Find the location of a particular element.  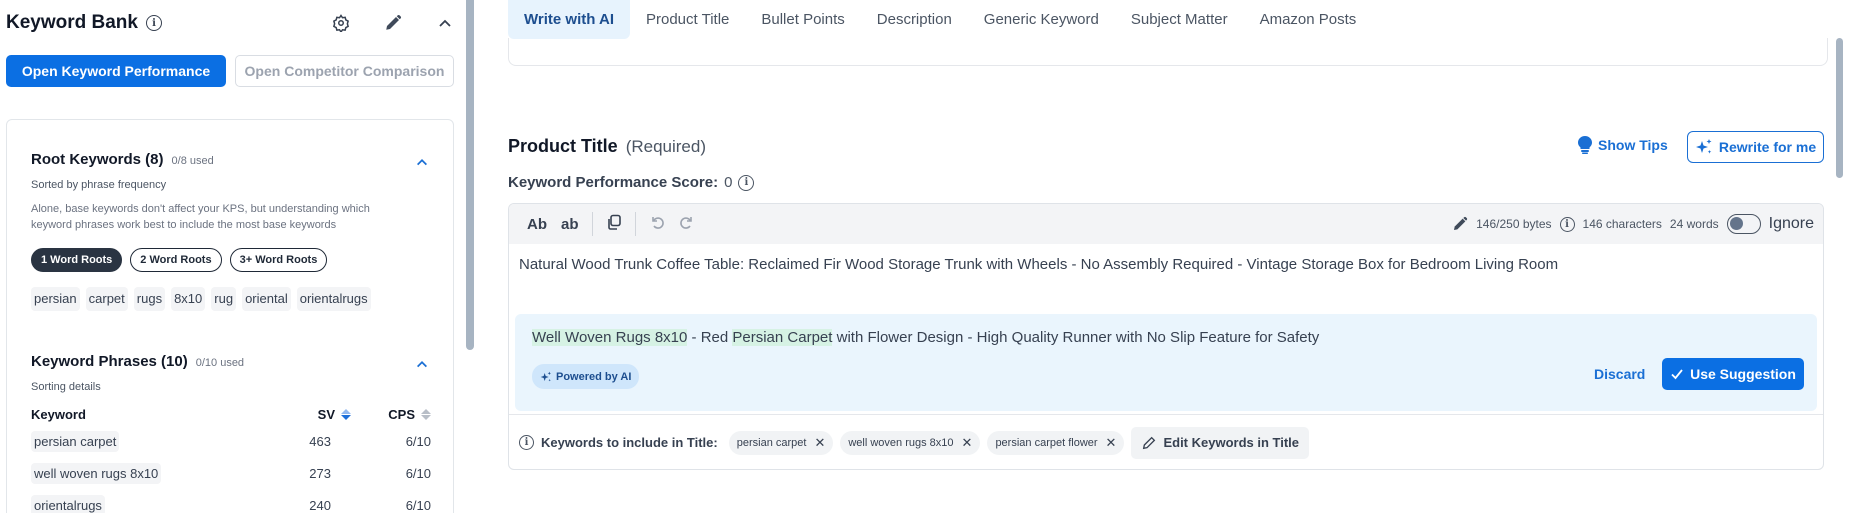

left-scrollbar is located at coordinates (470, 175).